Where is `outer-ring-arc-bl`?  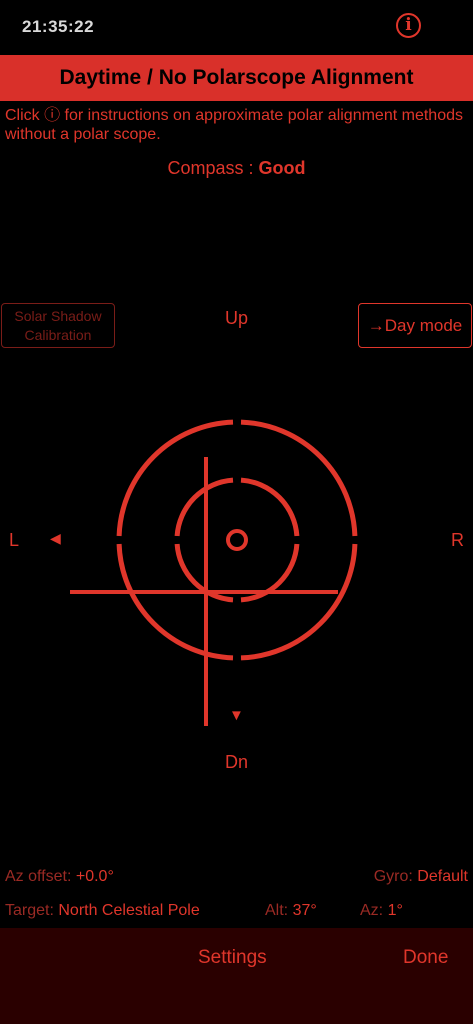 outer-ring-arc-bl is located at coordinates (175, 602).